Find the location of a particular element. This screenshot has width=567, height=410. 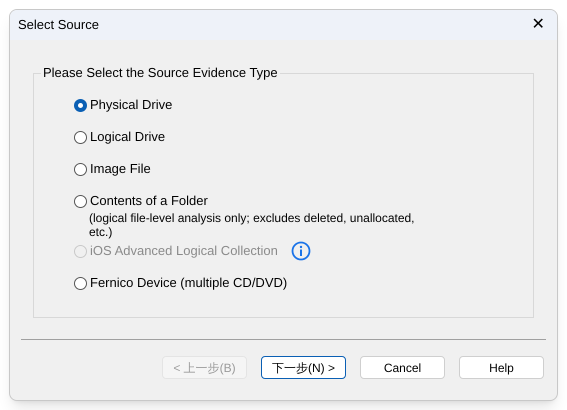

dialog-button: 下一步(N) > is located at coordinates (303, 367).